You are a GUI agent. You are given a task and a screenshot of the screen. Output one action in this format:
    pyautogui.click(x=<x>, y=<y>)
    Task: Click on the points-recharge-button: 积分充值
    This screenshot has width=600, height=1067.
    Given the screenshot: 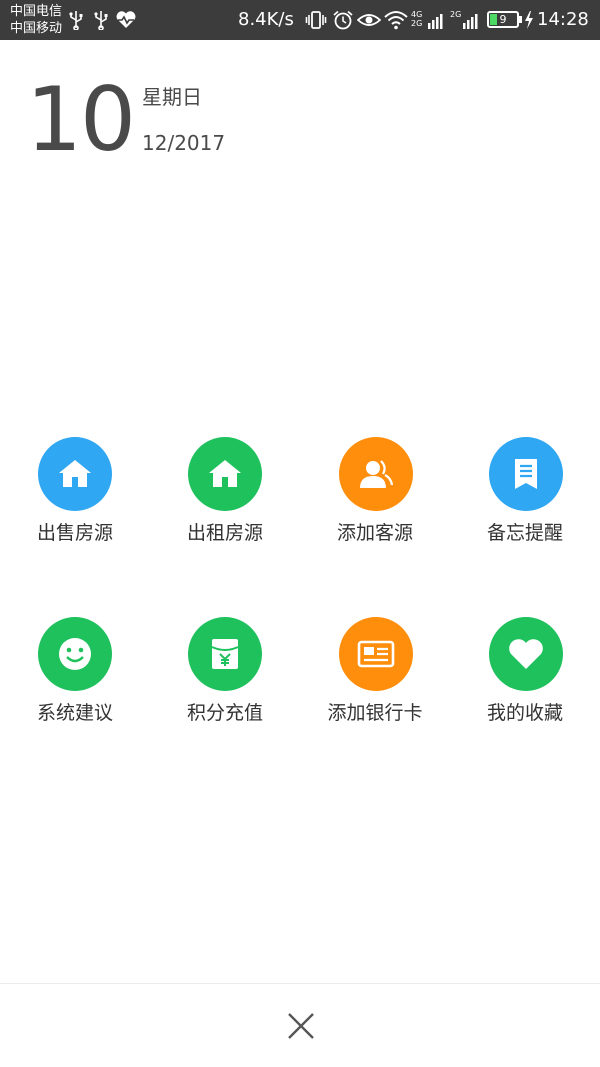 What is the action you would take?
    pyautogui.click(x=225, y=682)
    